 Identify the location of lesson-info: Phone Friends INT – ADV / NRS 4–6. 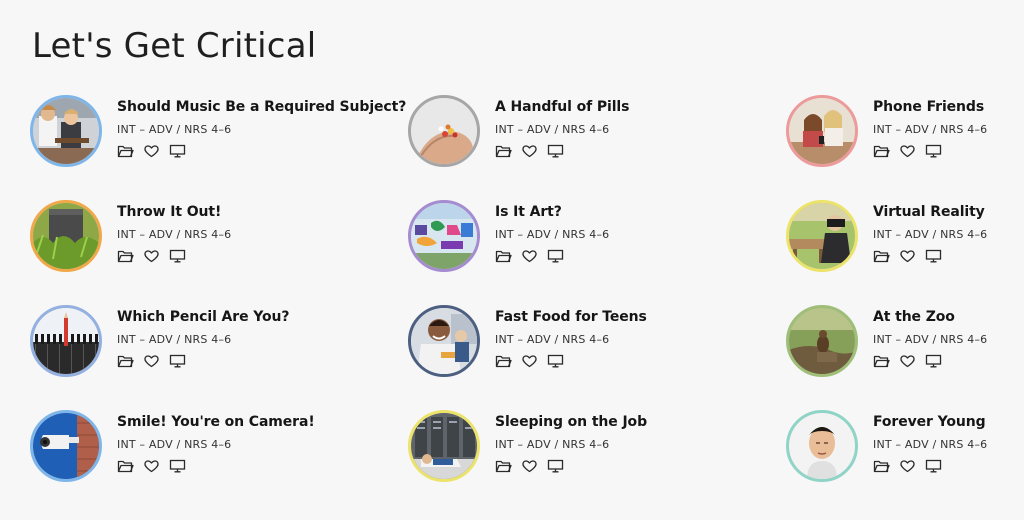
(930, 126).